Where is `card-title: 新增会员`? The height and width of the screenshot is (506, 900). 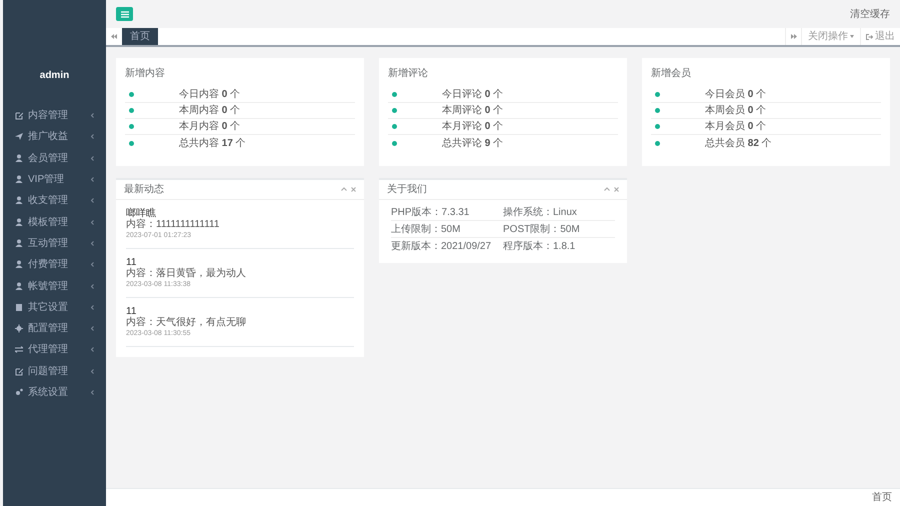
card-title: 新增会员 is located at coordinates (671, 73).